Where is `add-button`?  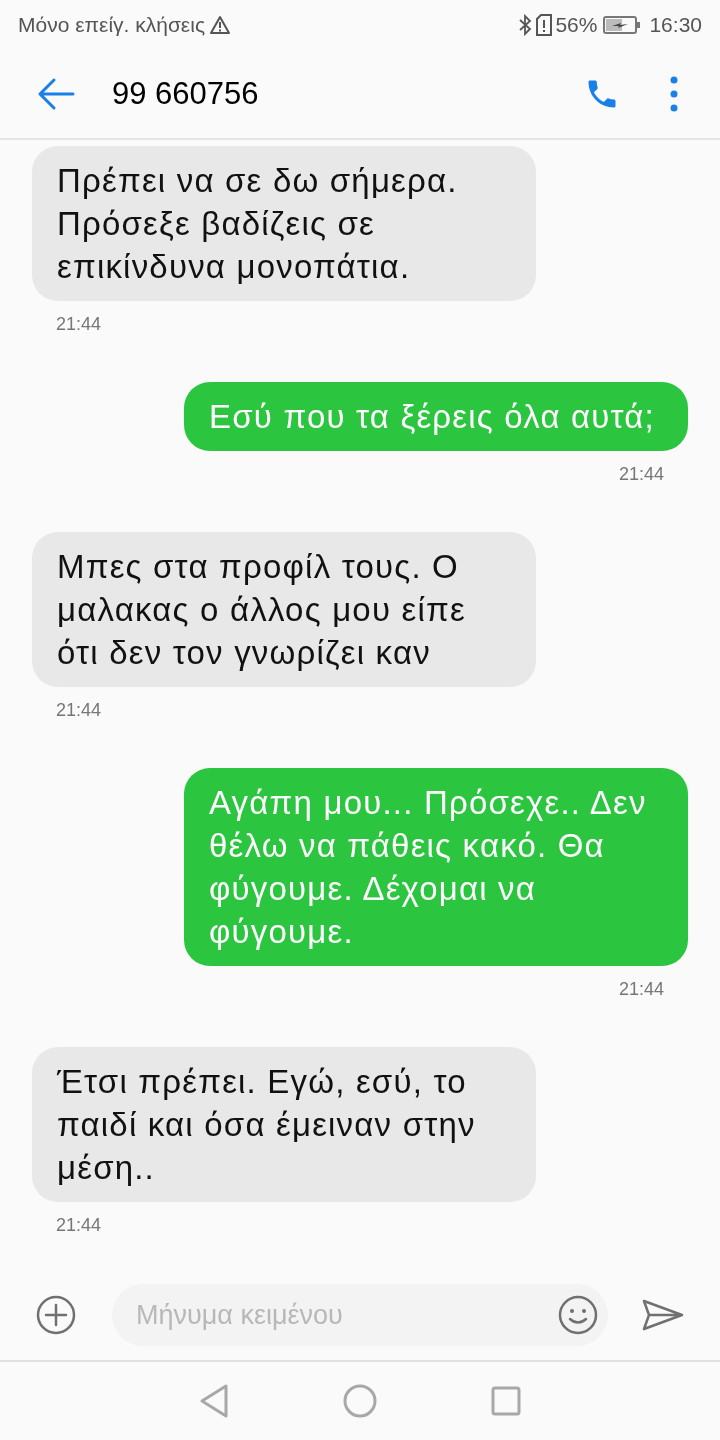 add-button is located at coordinates (56, 1315).